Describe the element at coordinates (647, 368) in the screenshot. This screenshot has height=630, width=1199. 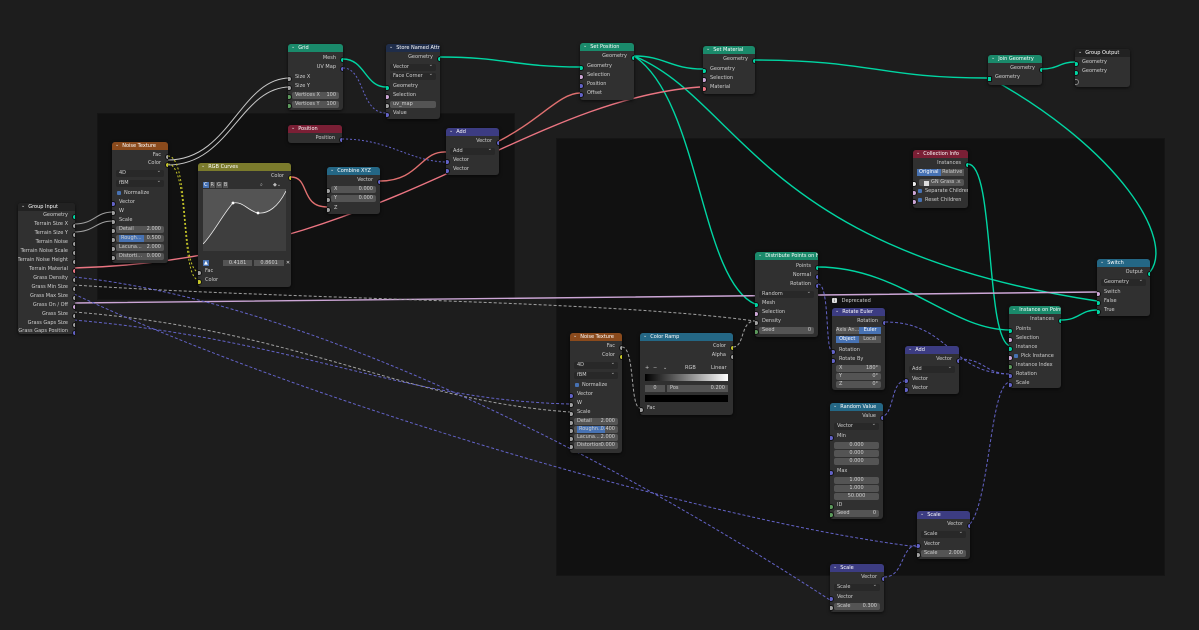
I see `add-stop-icon: +` at that location.